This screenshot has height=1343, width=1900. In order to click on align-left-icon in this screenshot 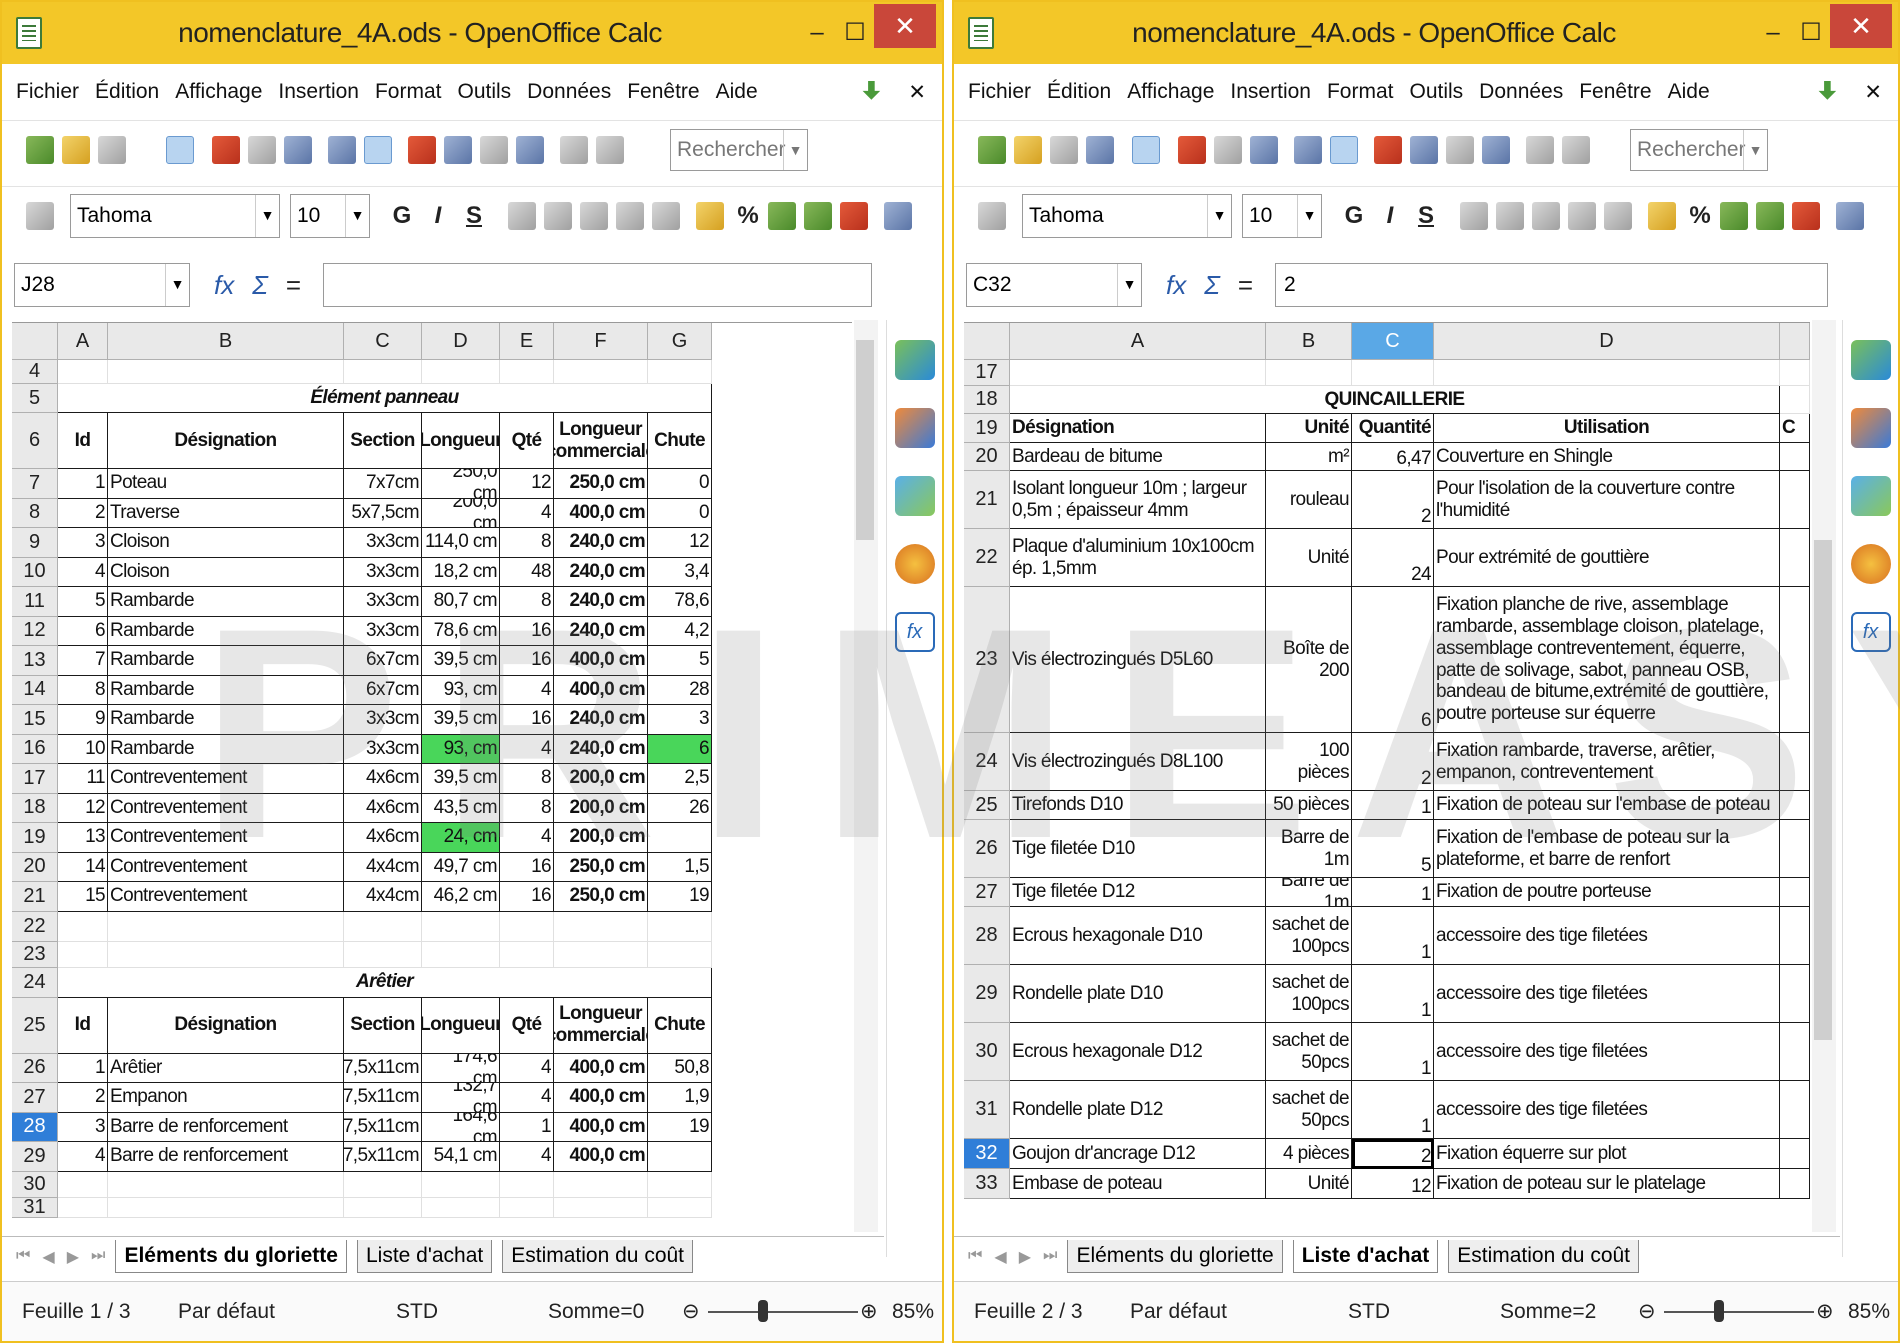, I will do `click(1474, 215)`.